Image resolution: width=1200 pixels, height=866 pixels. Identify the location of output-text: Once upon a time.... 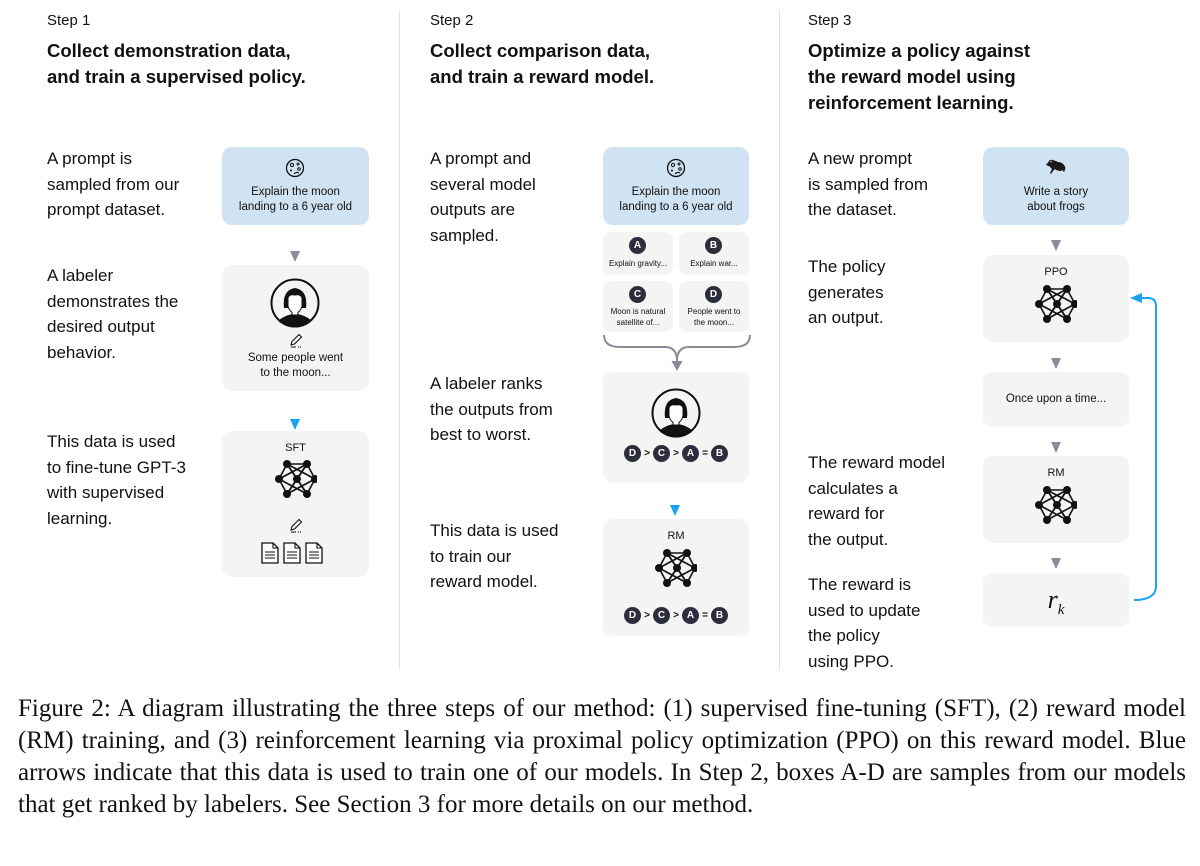
(1056, 399).